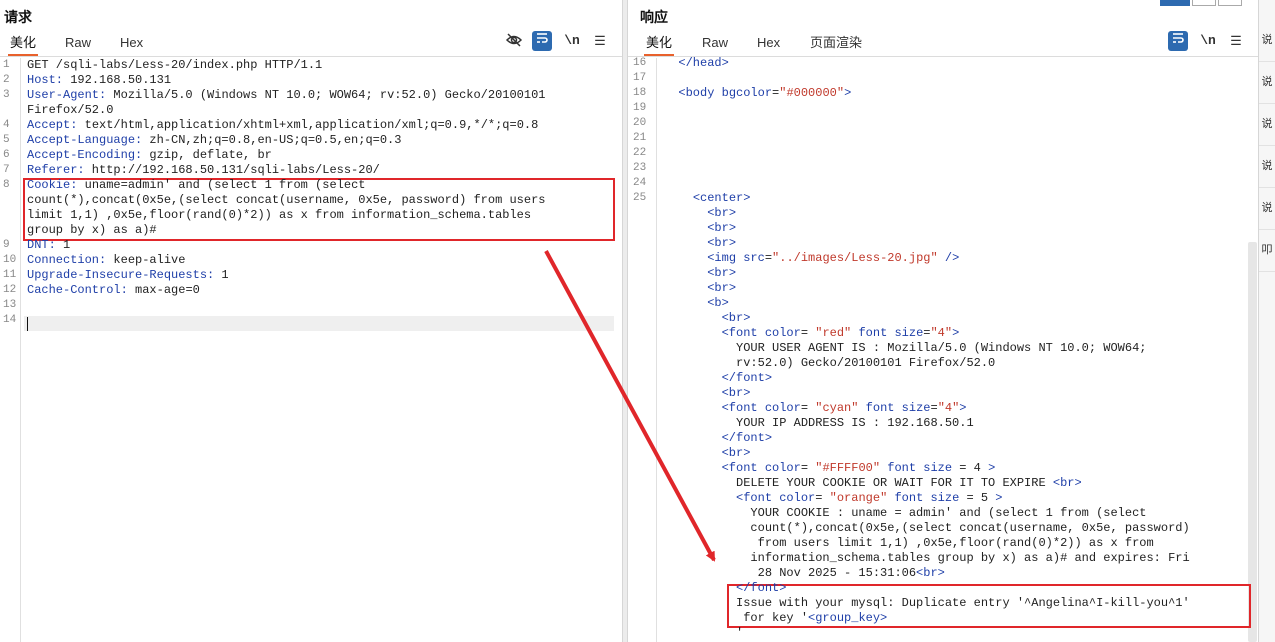  I want to click on code-line: Cache-Control: max-age=0, so click(113, 290).